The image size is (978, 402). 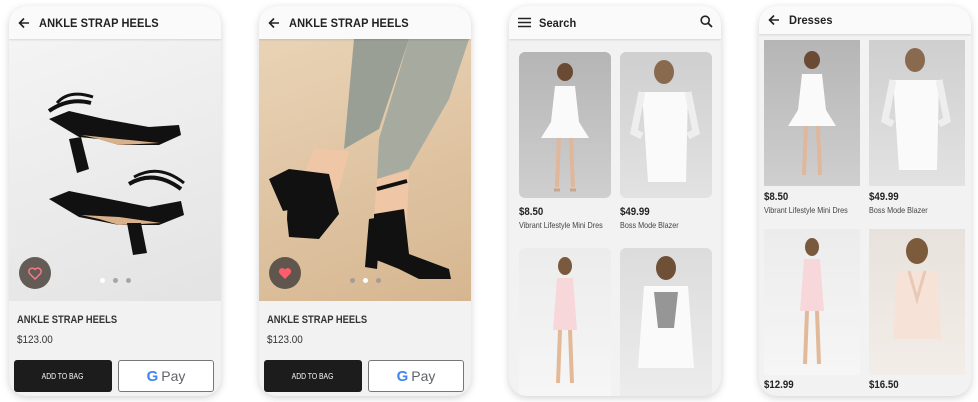 What do you see at coordinates (811, 20) in the screenshot?
I see `page-title: Dresses` at bounding box center [811, 20].